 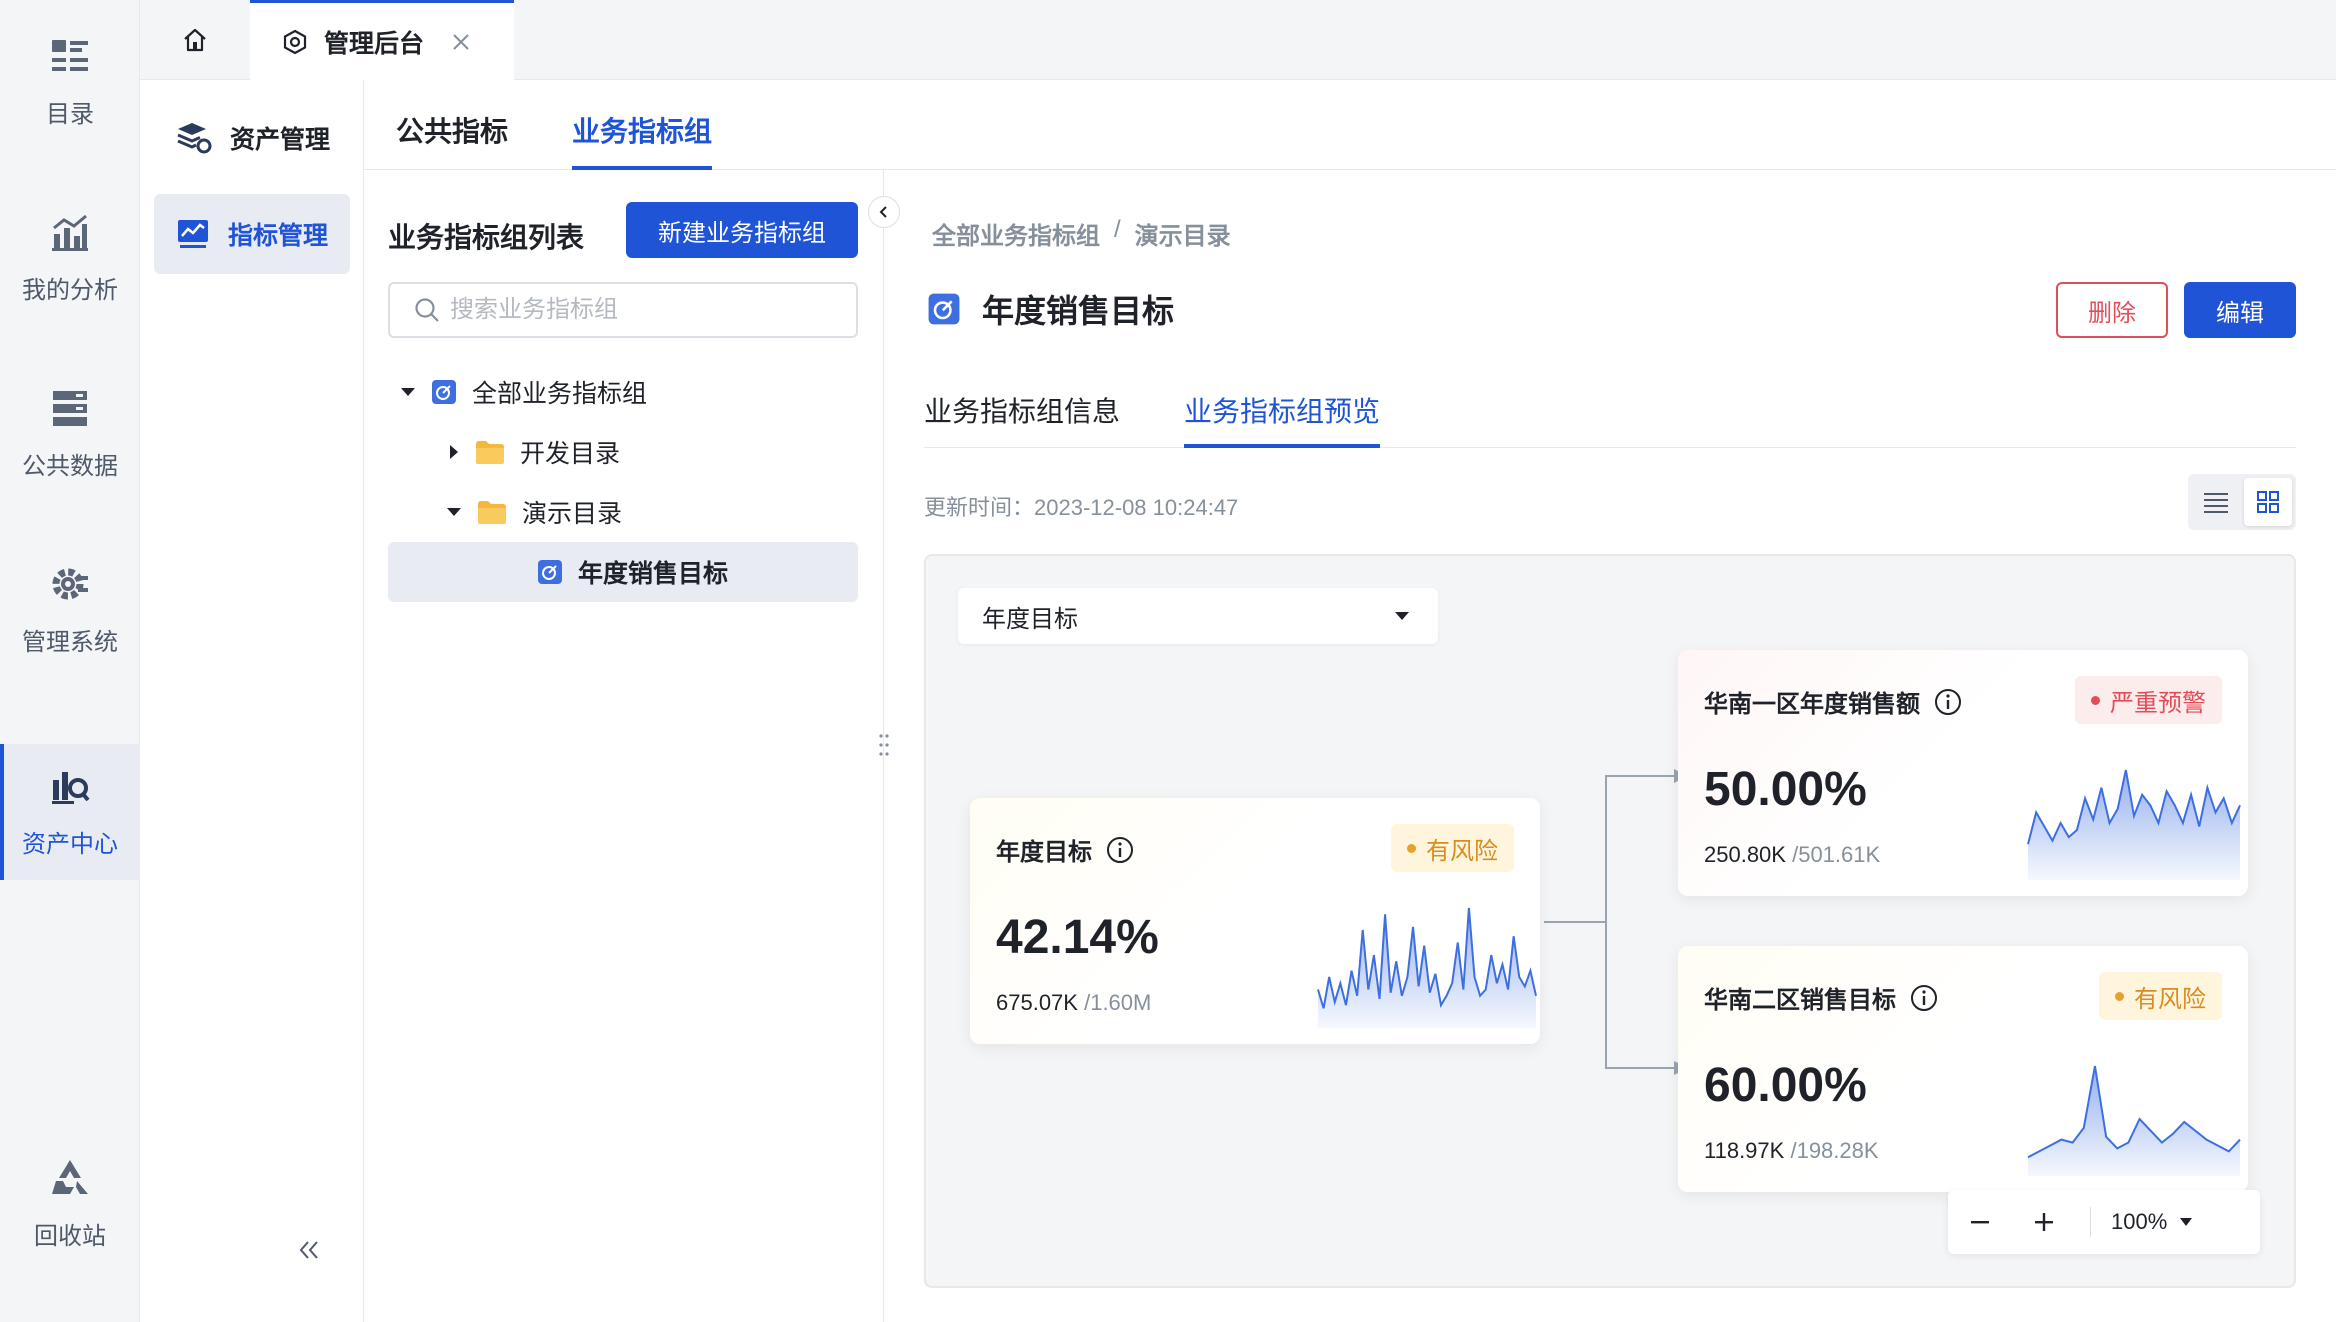 I want to click on page-title: 年度销售目标, so click(x=1050, y=309).